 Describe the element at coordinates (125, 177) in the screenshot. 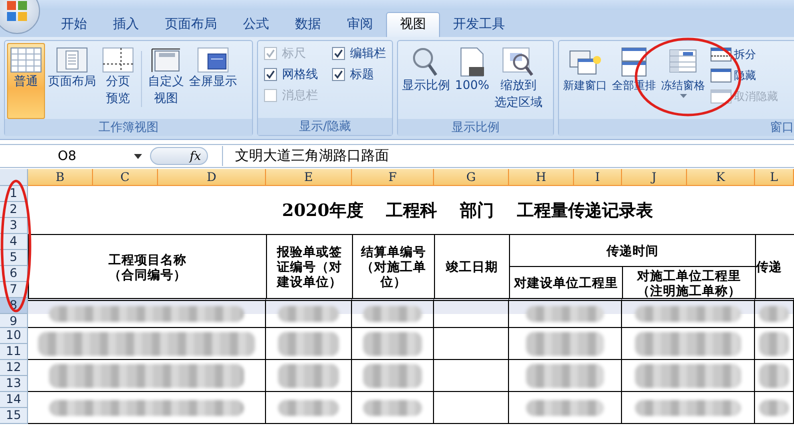

I see `column-header: C` at that location.